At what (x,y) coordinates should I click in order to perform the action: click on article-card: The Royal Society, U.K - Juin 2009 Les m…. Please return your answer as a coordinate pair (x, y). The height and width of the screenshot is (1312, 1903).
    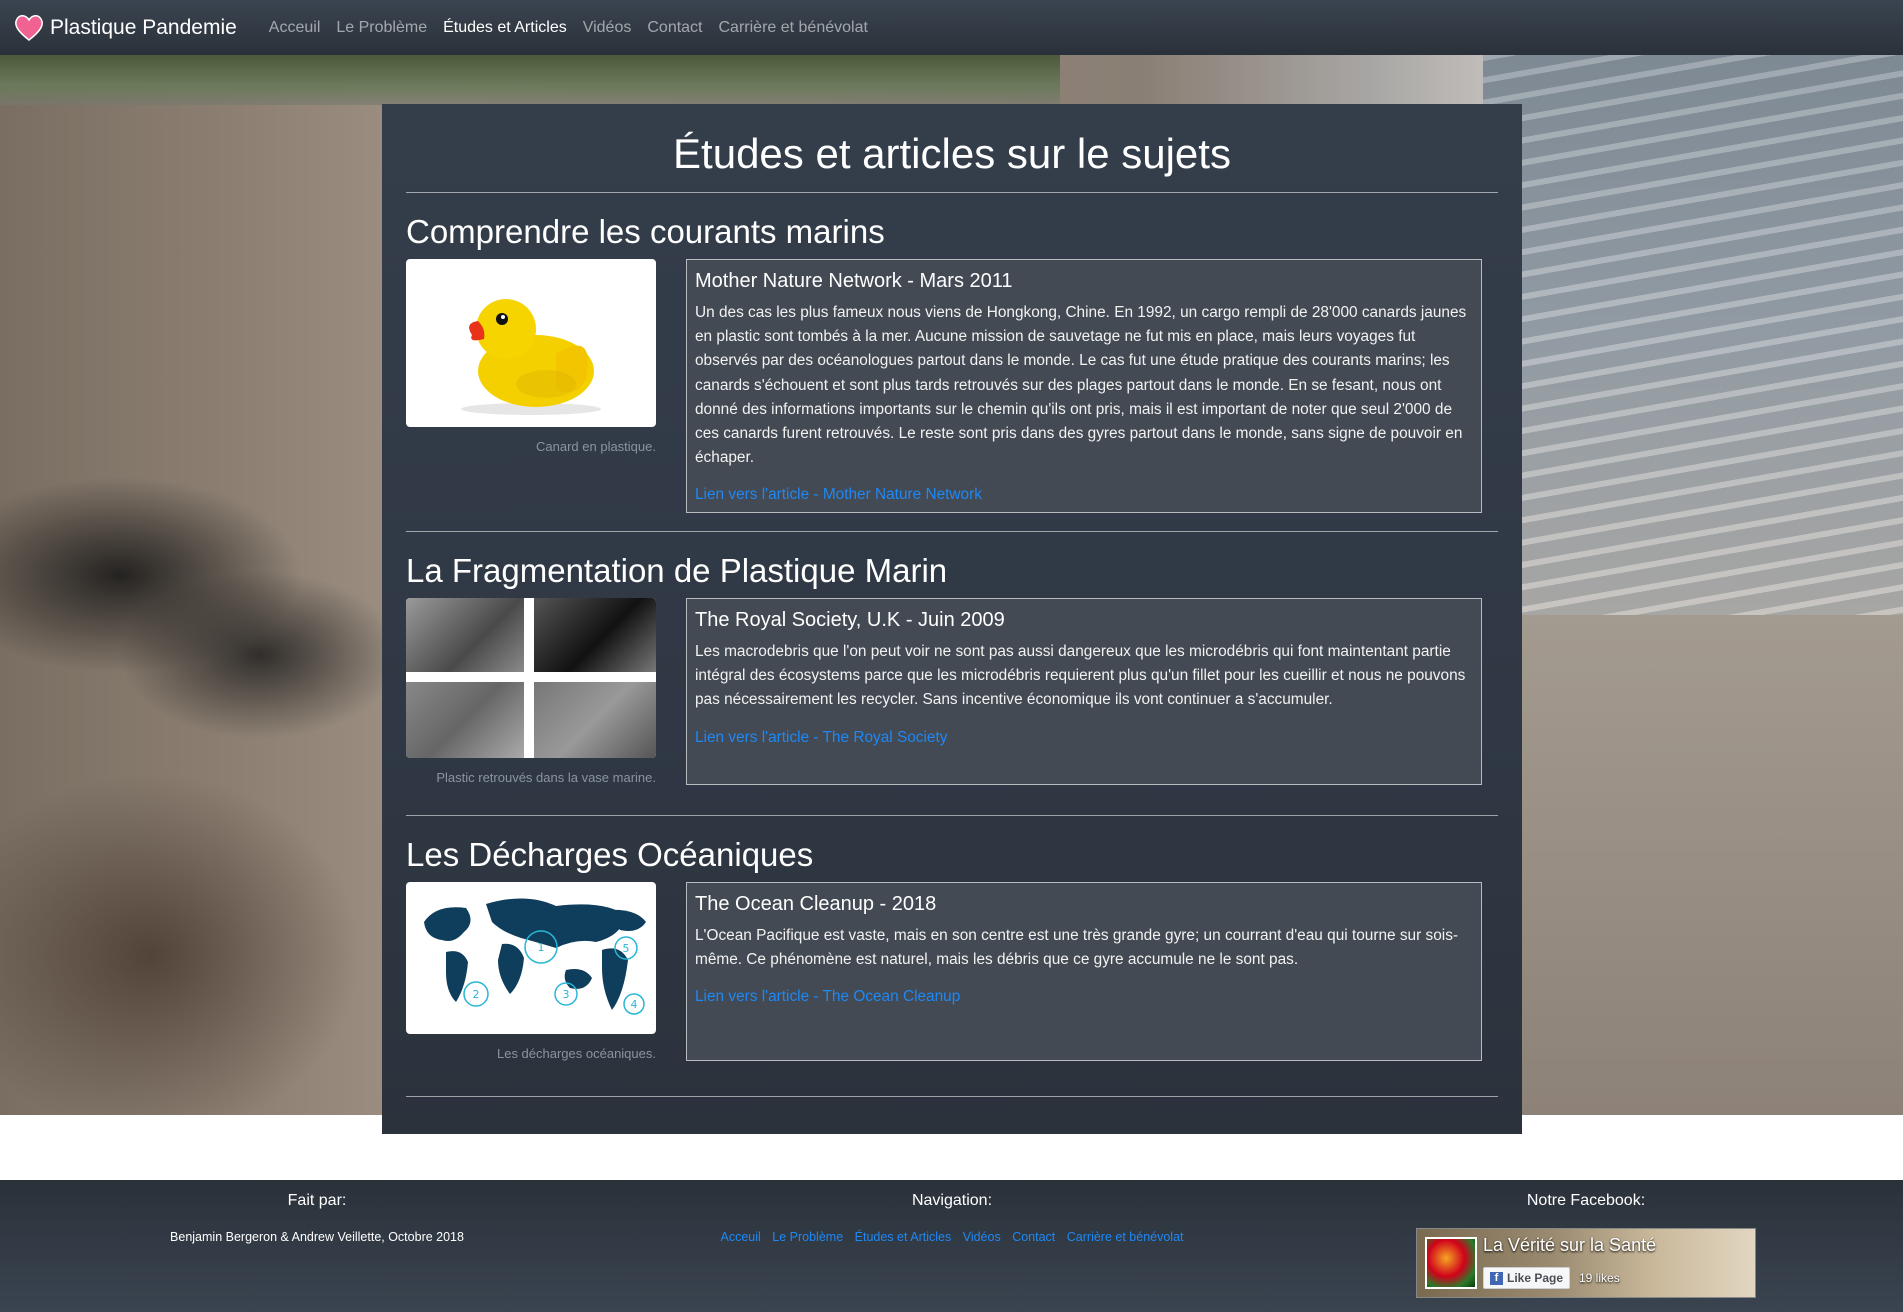
    Looking at the image, I should click on (1084, 691).